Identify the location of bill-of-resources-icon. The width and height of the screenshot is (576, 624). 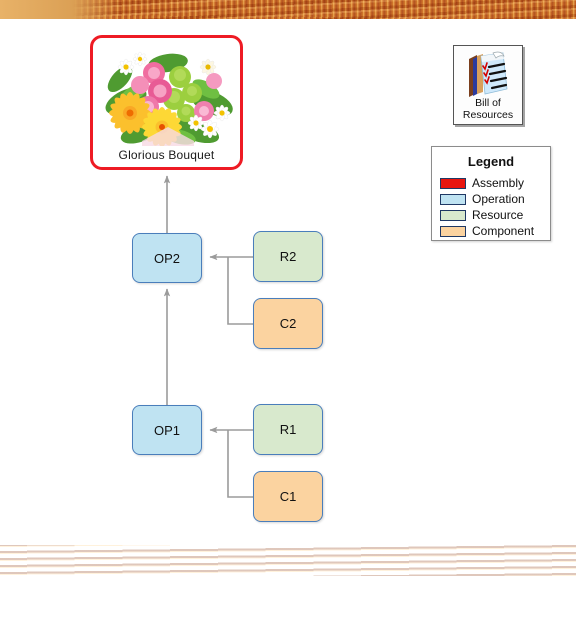
(489, 75).